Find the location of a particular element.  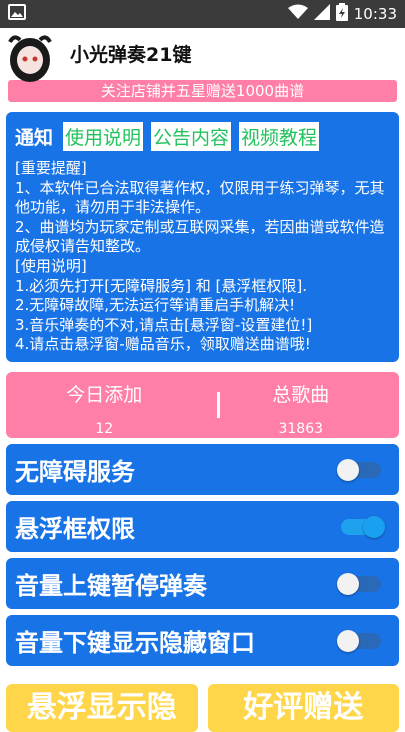

battery-charging-icon is located at coordinates (341, 14).